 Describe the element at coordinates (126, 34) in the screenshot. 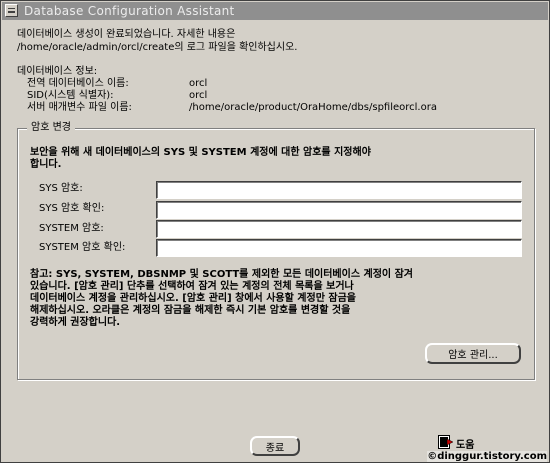

I see `intro-line-1: 데이터베이스 생성이 완료되었습니다. 자세한 내용은` at that location.